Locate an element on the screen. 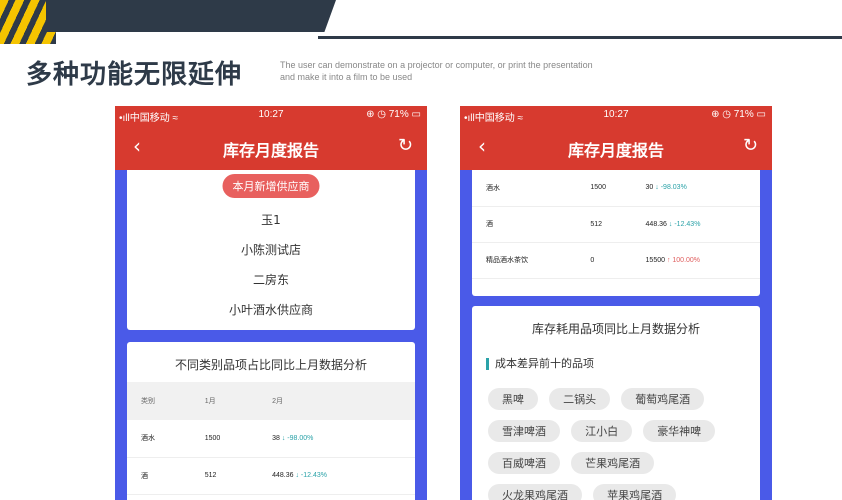 The height and width of the screenshot is (500, 842). table-cell: 15500 ↑ 100.00% is located at coordinates (695, 260).